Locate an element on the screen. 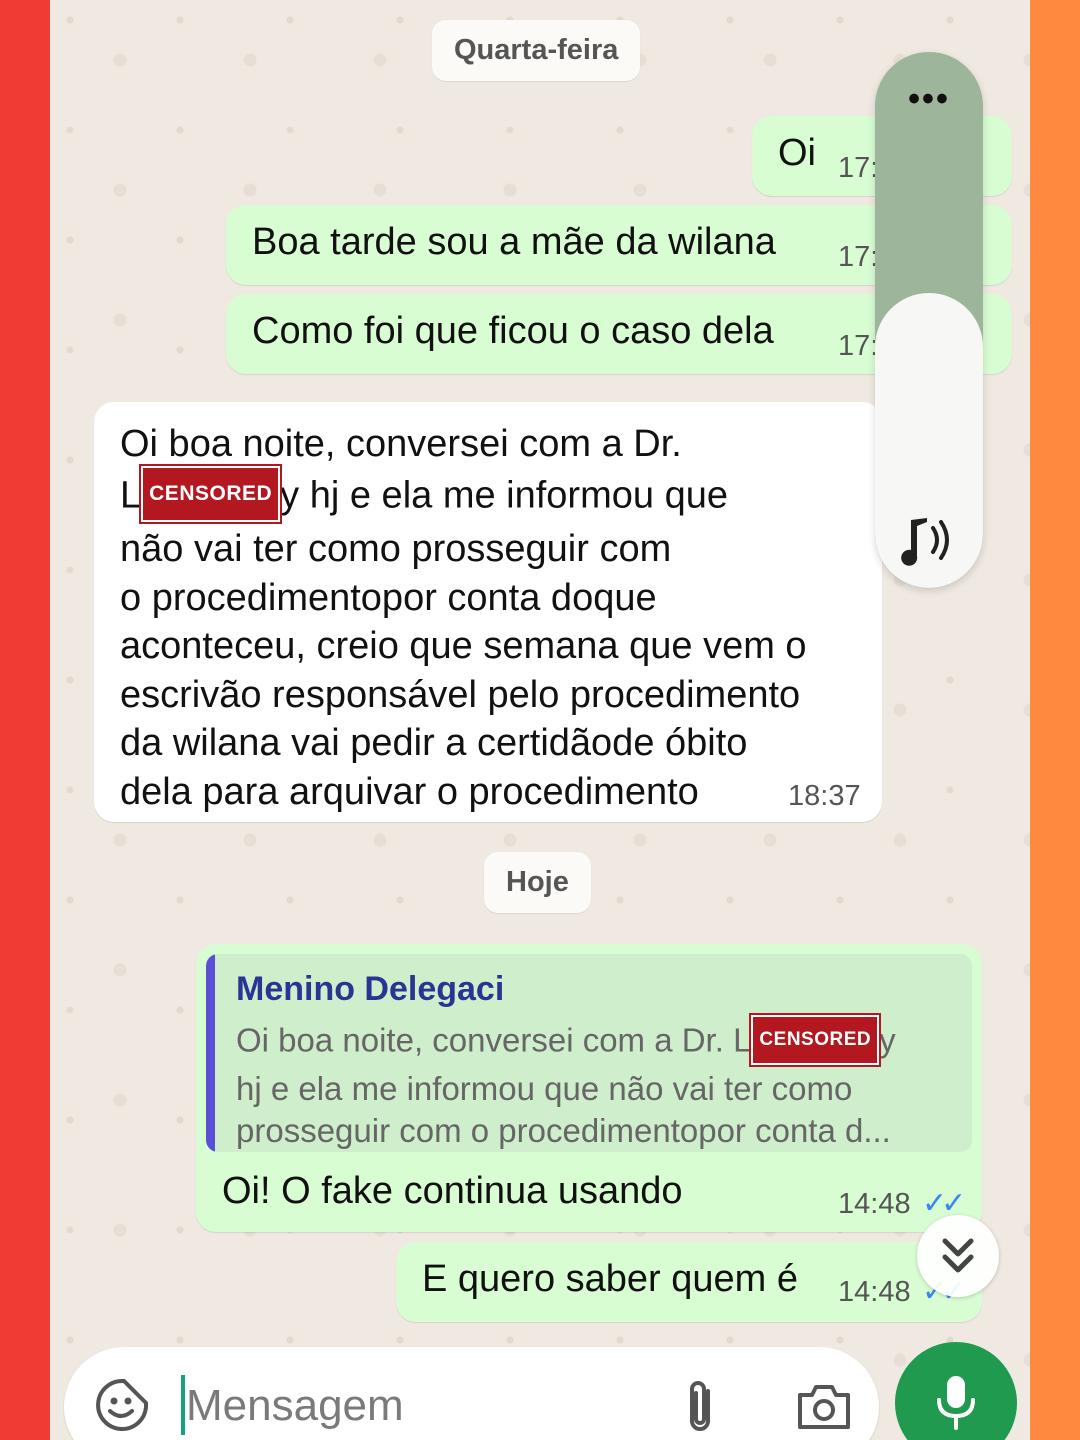 Image resolution: width=1080 pixels, height=1440 pixels. scroll-to-bottom-button is located at coordinates (958, 1256).